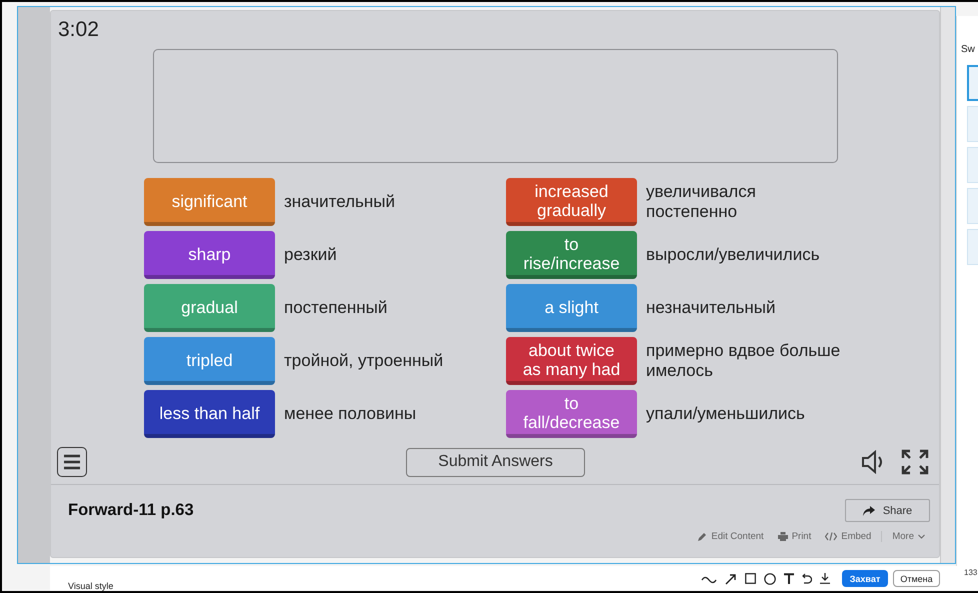 Image resolution: width=978 pixels, height=593 pixels. I want to click on translation-text: примерно вдвое больше имелось, so click(744, 361).